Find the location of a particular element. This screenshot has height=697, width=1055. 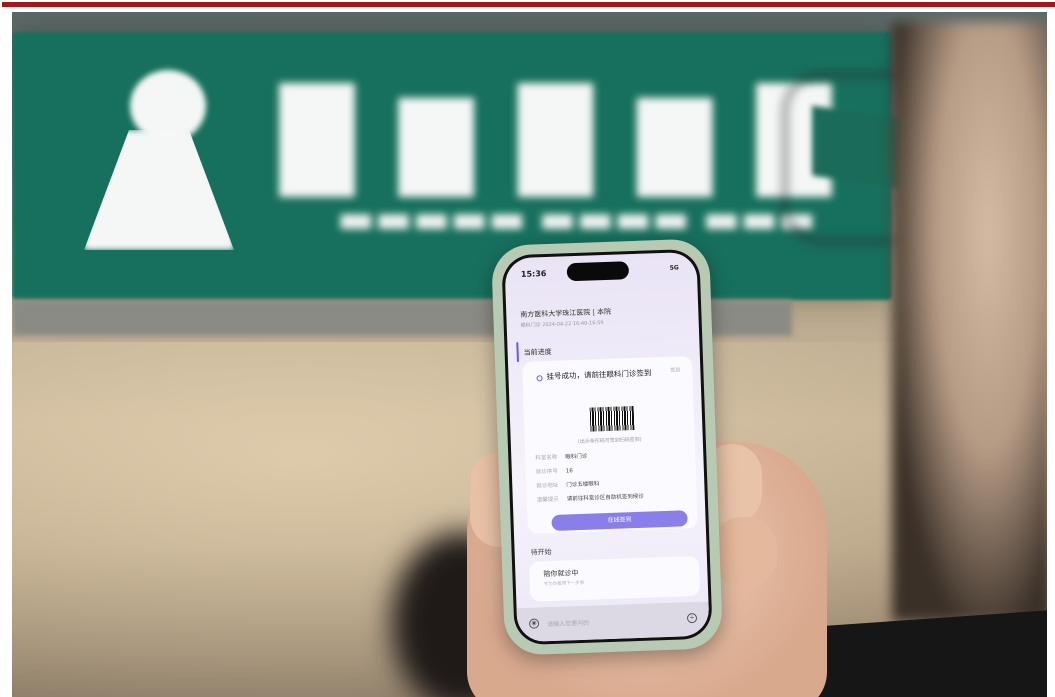

info-value: 门诊五楼眼科 is located at coordinates (583, 485).